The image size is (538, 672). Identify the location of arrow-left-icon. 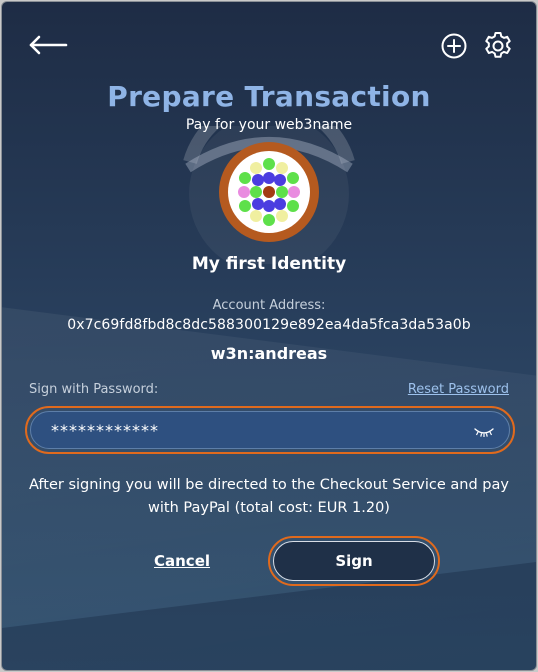
(48, 45).